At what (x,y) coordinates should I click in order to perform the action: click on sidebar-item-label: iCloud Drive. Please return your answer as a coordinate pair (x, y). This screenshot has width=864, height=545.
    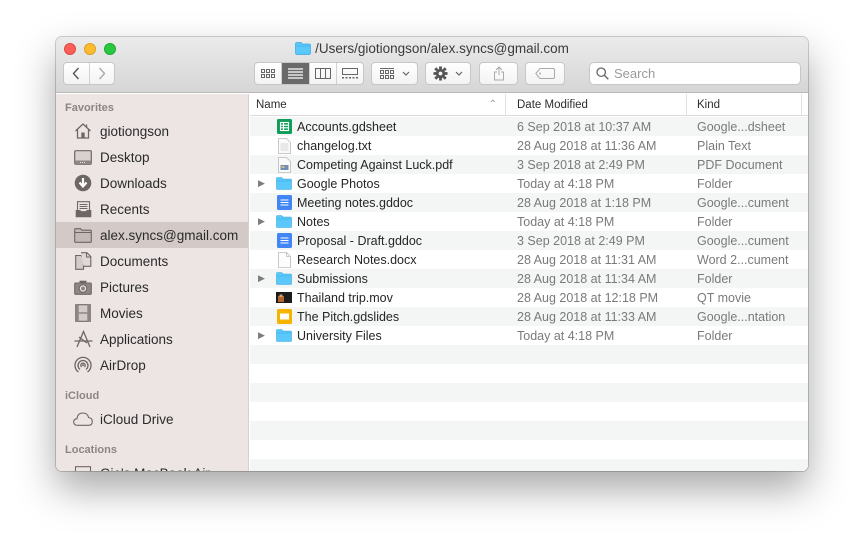
    Looking at the image, I should click on (137, 419).